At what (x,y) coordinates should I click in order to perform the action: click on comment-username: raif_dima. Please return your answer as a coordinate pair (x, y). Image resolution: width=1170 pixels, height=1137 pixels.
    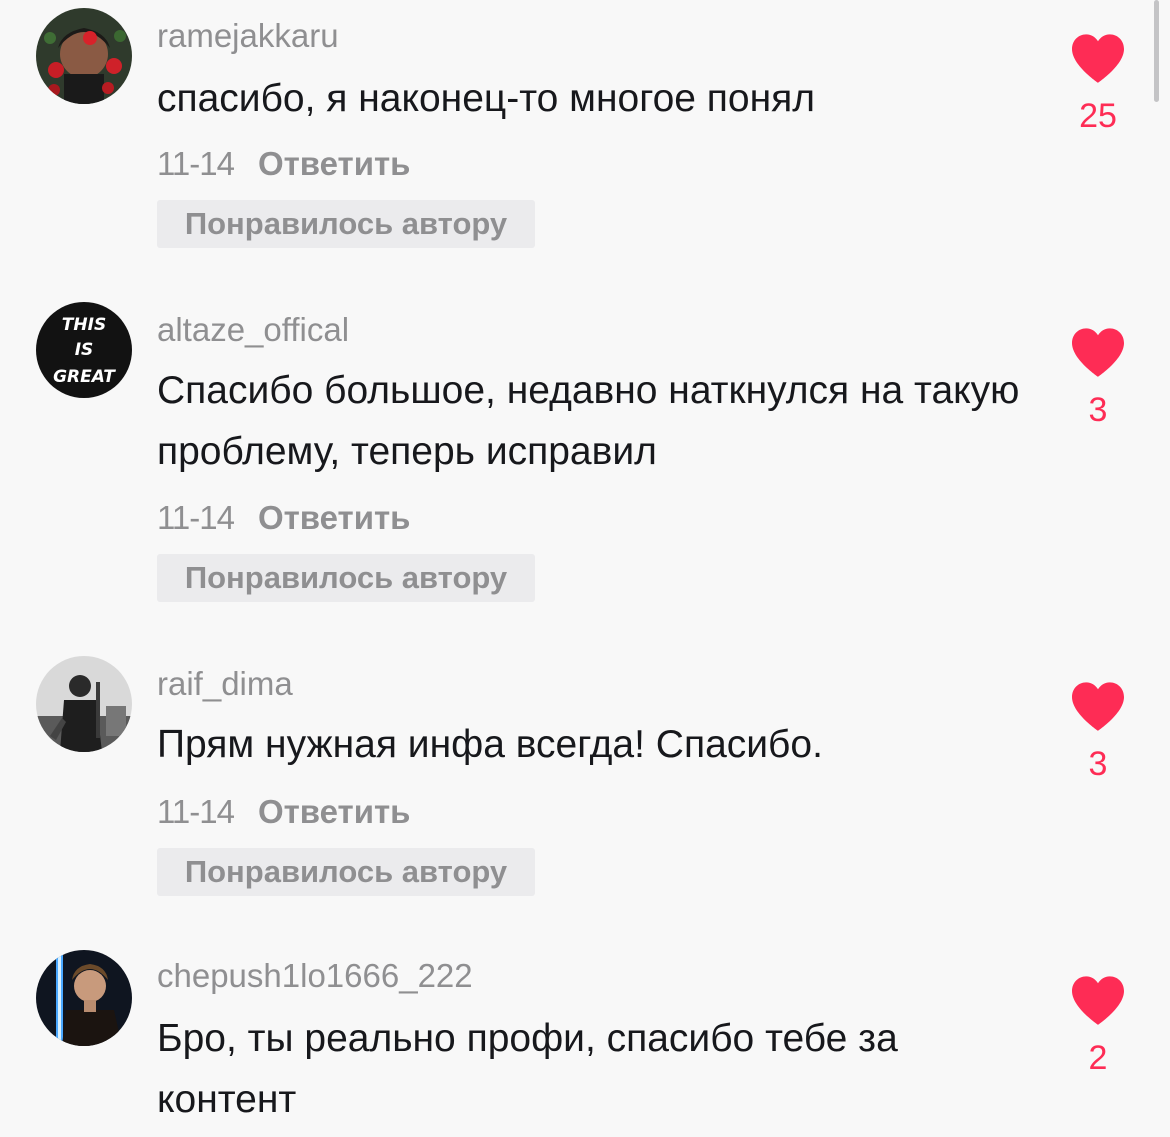
    Looking at the image, I should click on (225, 684).